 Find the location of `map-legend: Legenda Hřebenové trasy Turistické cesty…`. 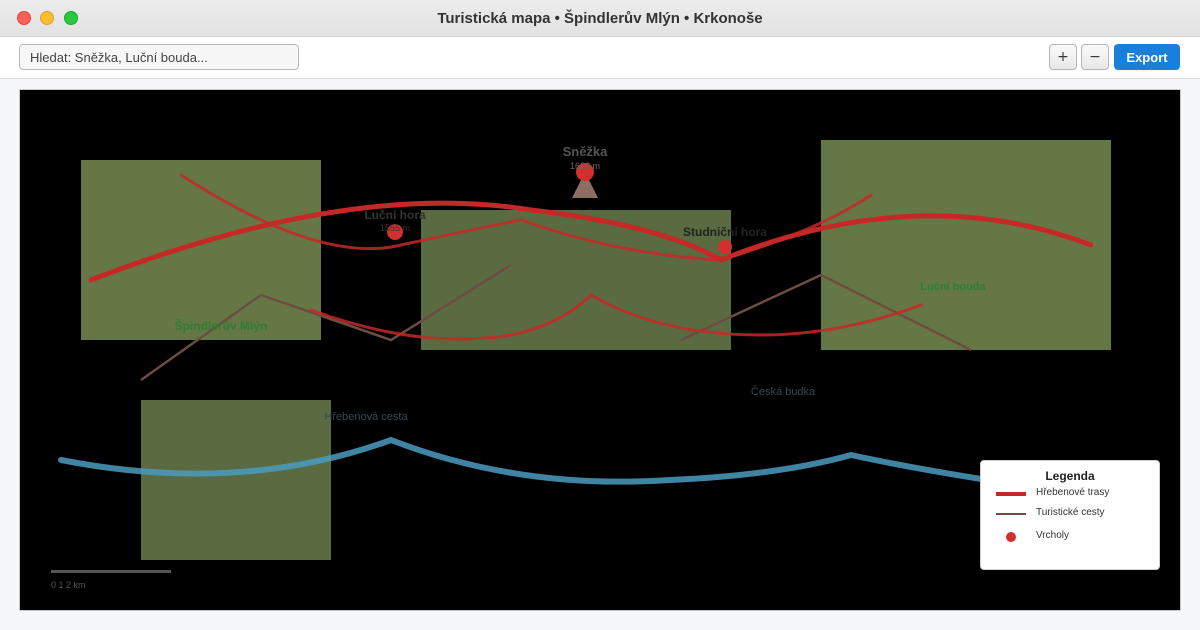

map-legend: Legenda Hřebenové trasy Turistické cesty… is located at coordinates (1070, 515).